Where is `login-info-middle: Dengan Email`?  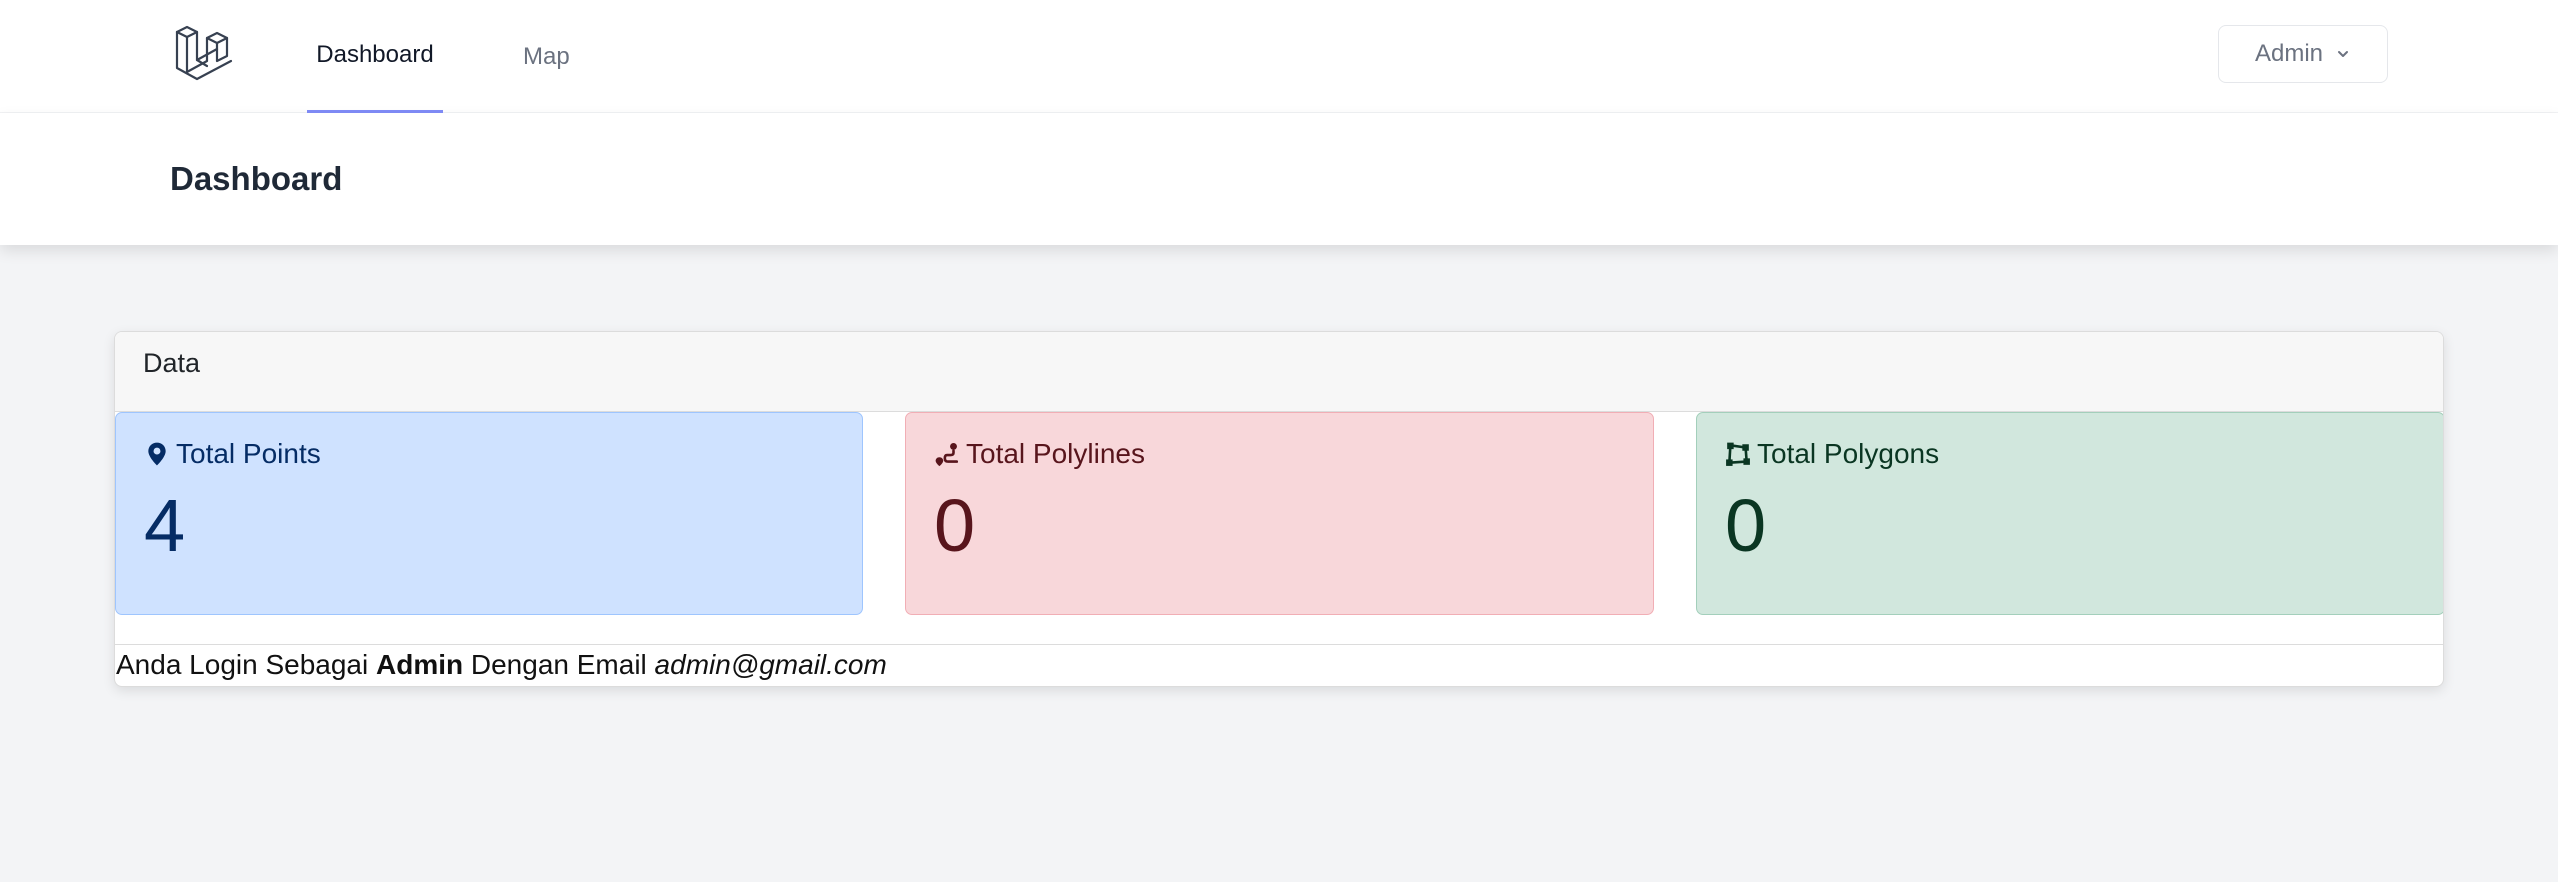
login-info-middle: Dengan Email is located at coordinates (558, 664).